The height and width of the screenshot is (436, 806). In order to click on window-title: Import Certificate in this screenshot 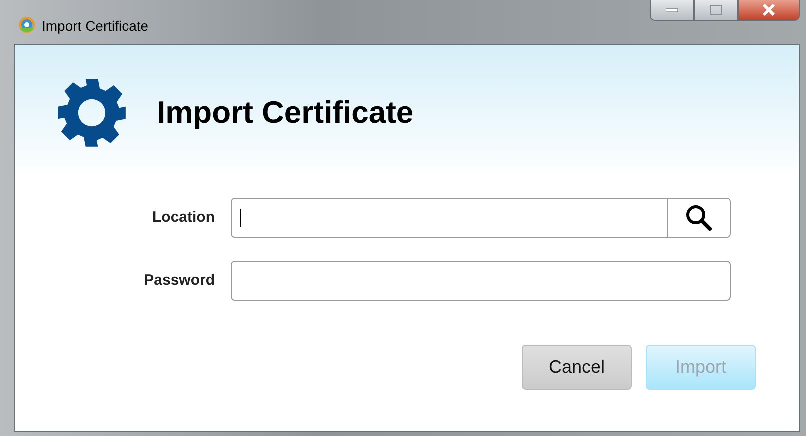, I will do `click(95, 26)`.